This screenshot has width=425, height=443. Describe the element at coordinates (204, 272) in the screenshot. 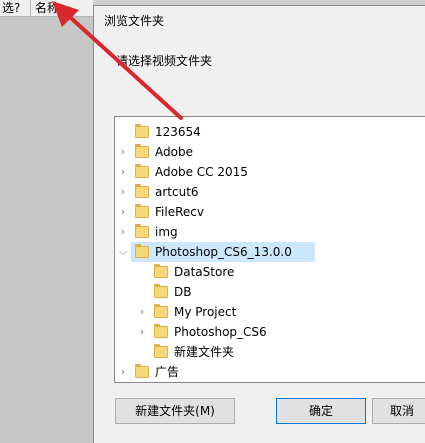

I see `tree-item-label: DataStore` at that location.